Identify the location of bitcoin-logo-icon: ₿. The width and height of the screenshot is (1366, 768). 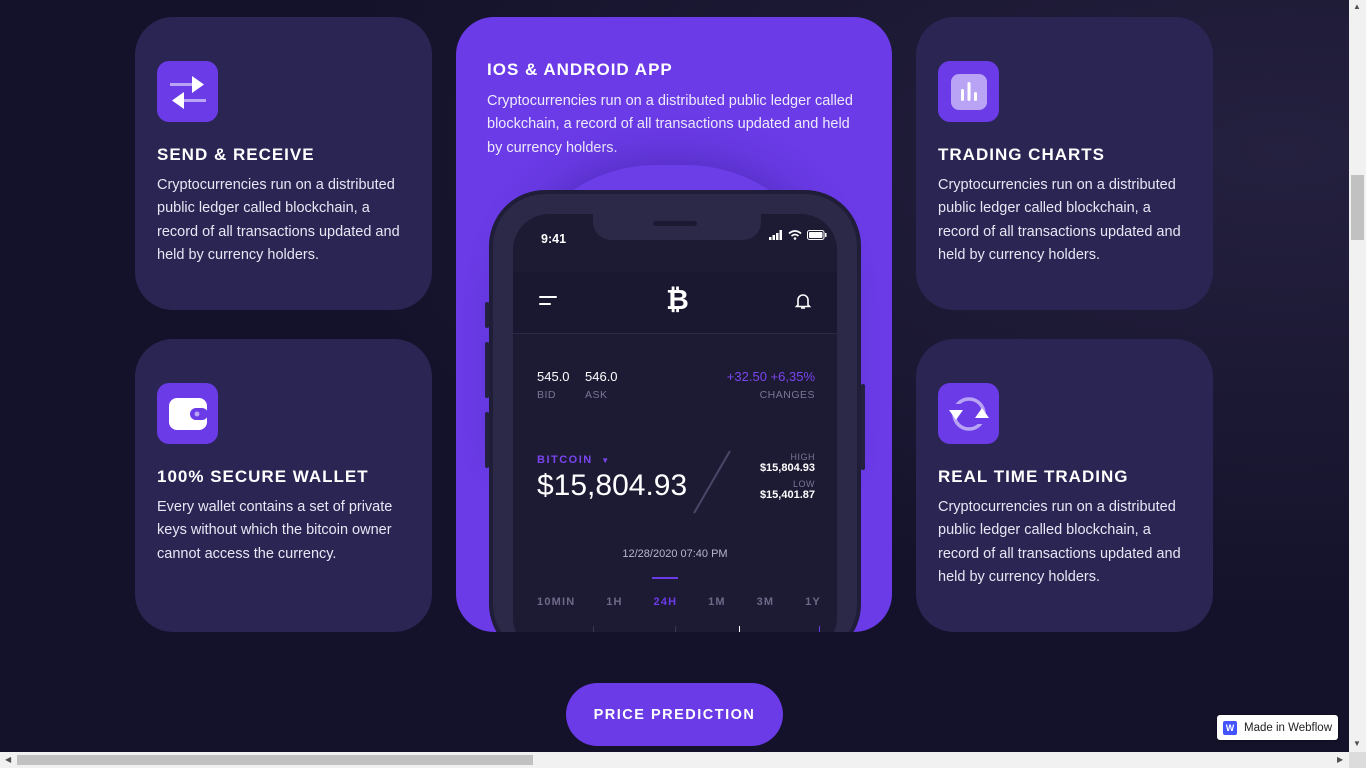
(677, 299).